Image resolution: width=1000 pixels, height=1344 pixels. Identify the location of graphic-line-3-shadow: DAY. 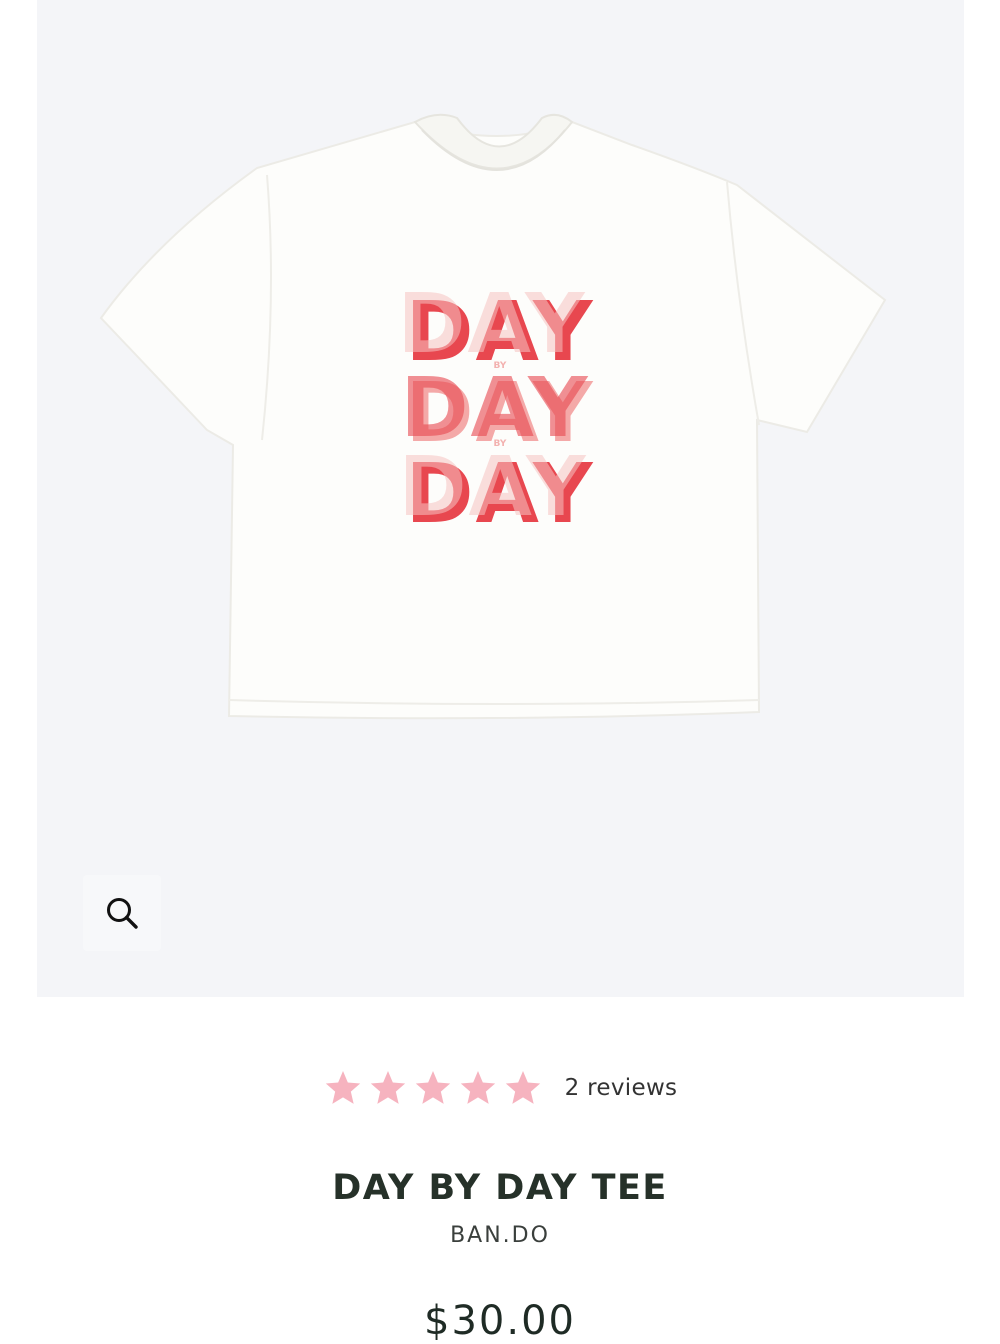
(492, 487).